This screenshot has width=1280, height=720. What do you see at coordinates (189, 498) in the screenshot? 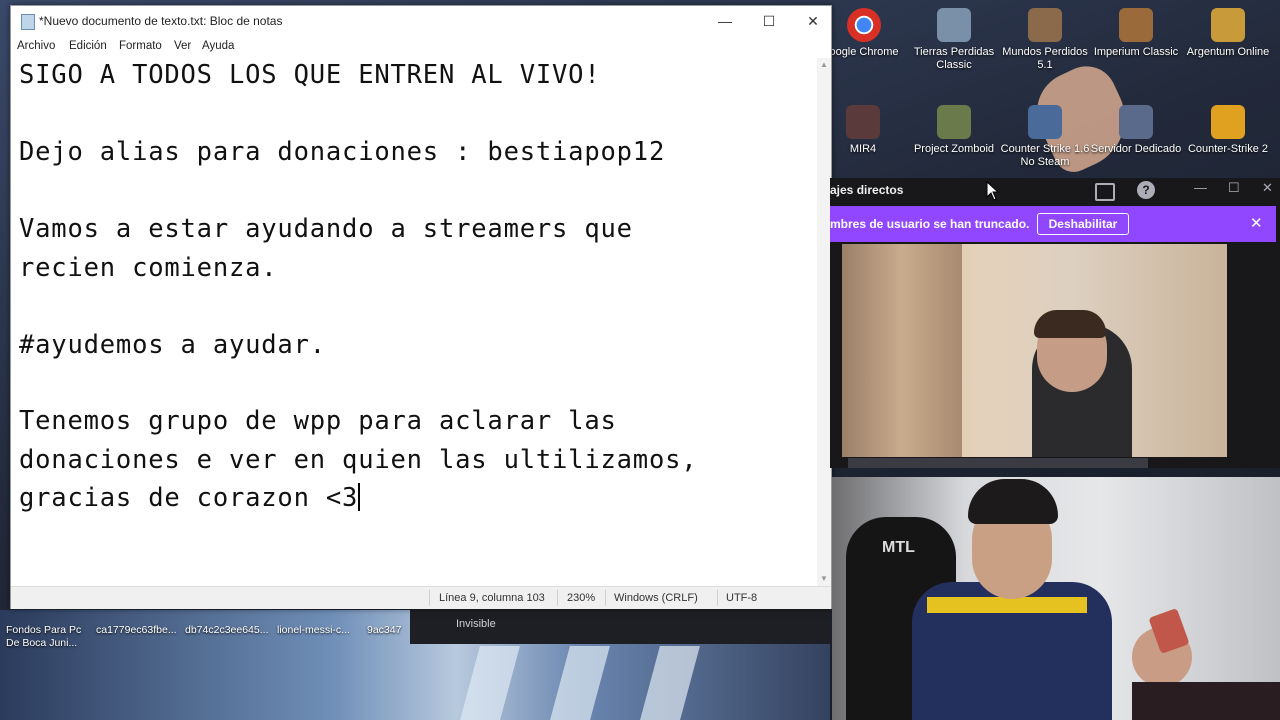
I see `text-line-last: gracias de corazon <3` at bounding box center [189, 498].